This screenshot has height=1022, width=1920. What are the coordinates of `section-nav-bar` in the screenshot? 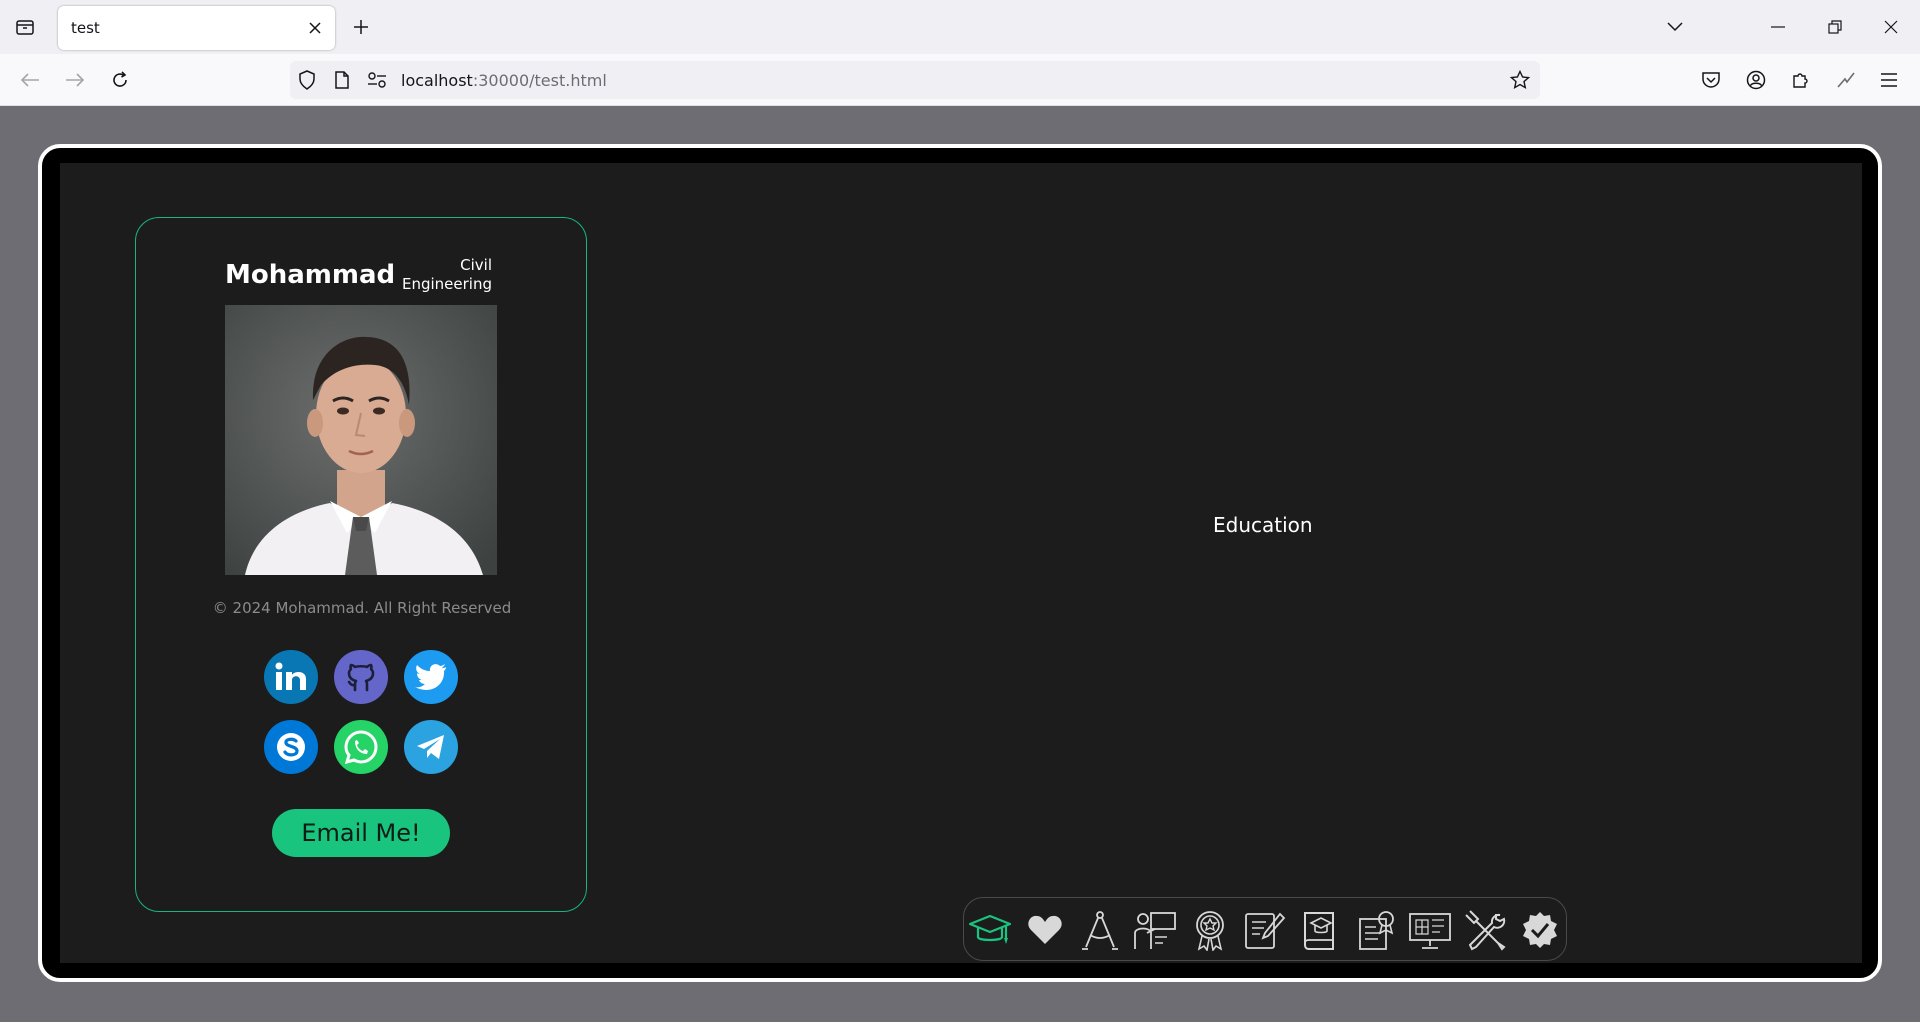 It's located at (1265, 929).